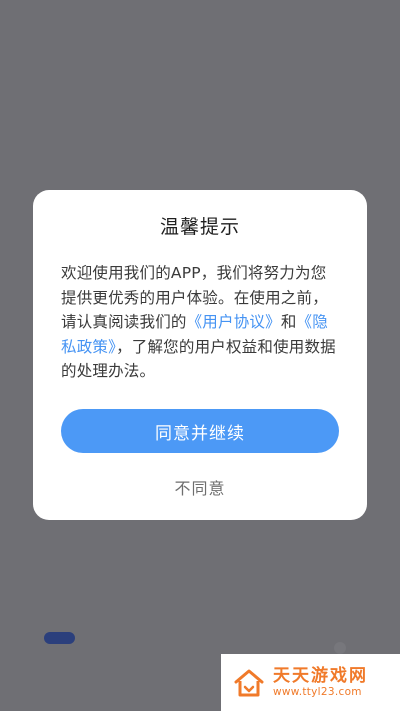 This screenshot has height=711, width=400. Describe the element at coordinates (200, 431) in the screenshot. I see `agree-continue-button: 同意并继续` at that location.